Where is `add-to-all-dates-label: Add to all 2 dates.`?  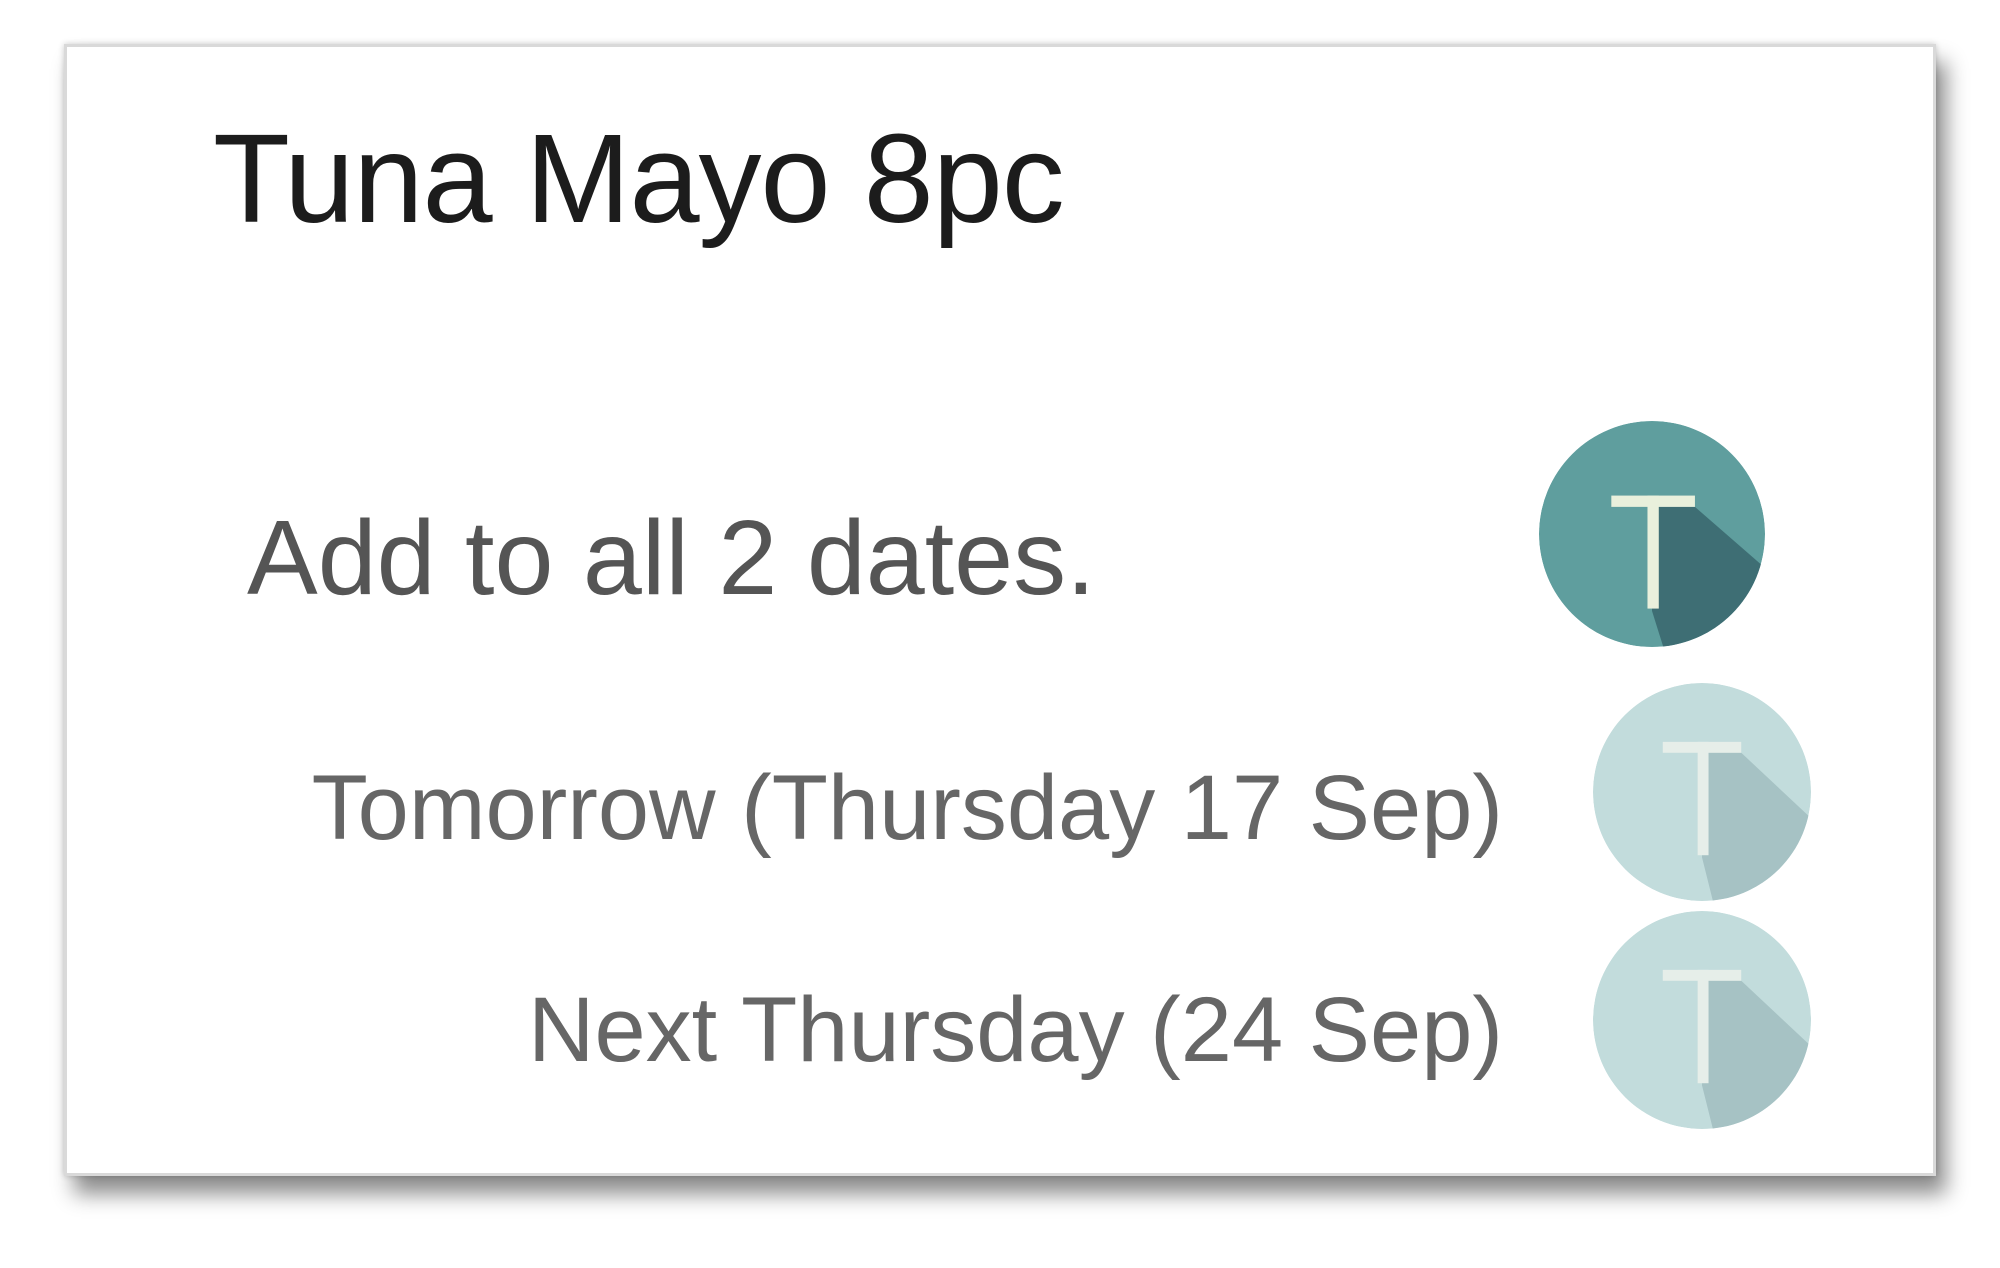 add-to-all-dates-label: Add to all 2 dates. is located at coordinates (671, 558).